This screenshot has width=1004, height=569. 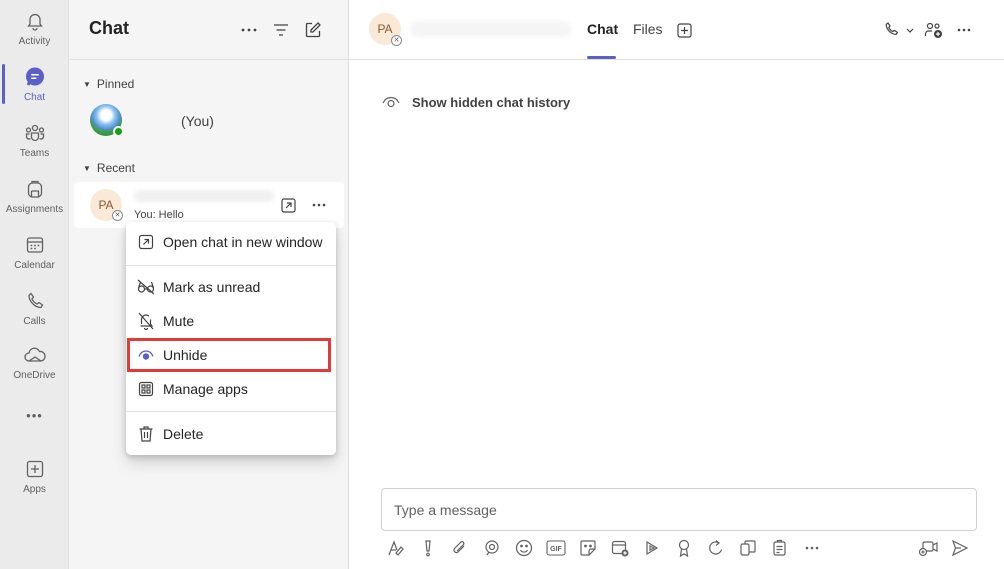 What do you see at coordinates (281, 30) in the screenshot?
I see `filter-icon` at bounding box center [281, 30].